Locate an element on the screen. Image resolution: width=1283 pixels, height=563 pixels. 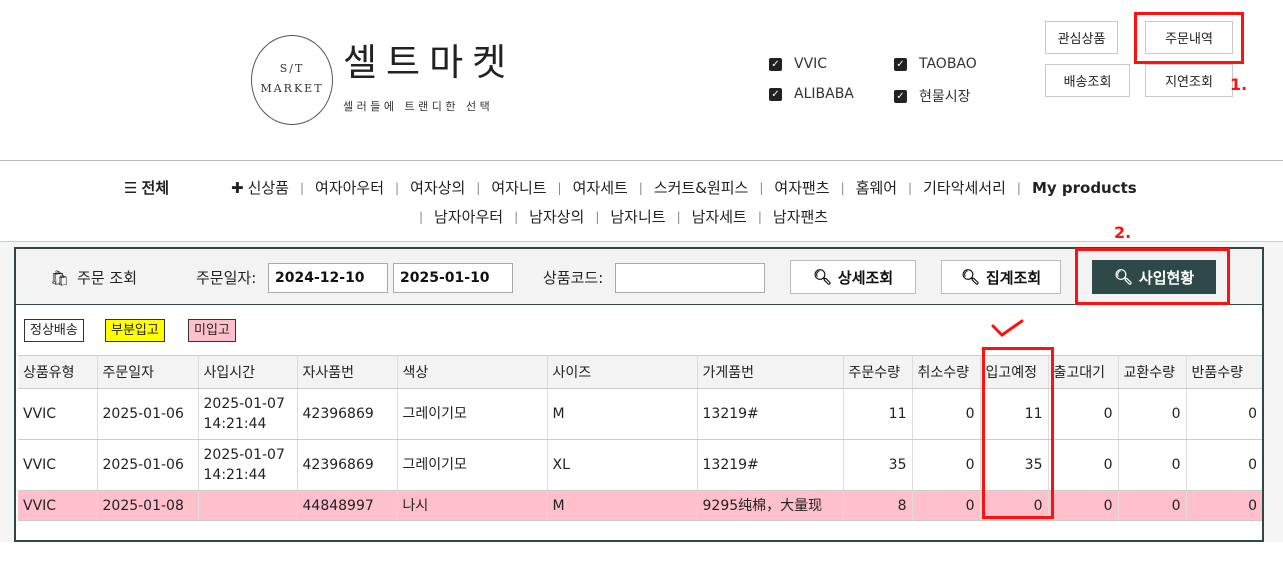
source-checkbox-vvic: ✓ VVIC is located at coordinates (798, 64).